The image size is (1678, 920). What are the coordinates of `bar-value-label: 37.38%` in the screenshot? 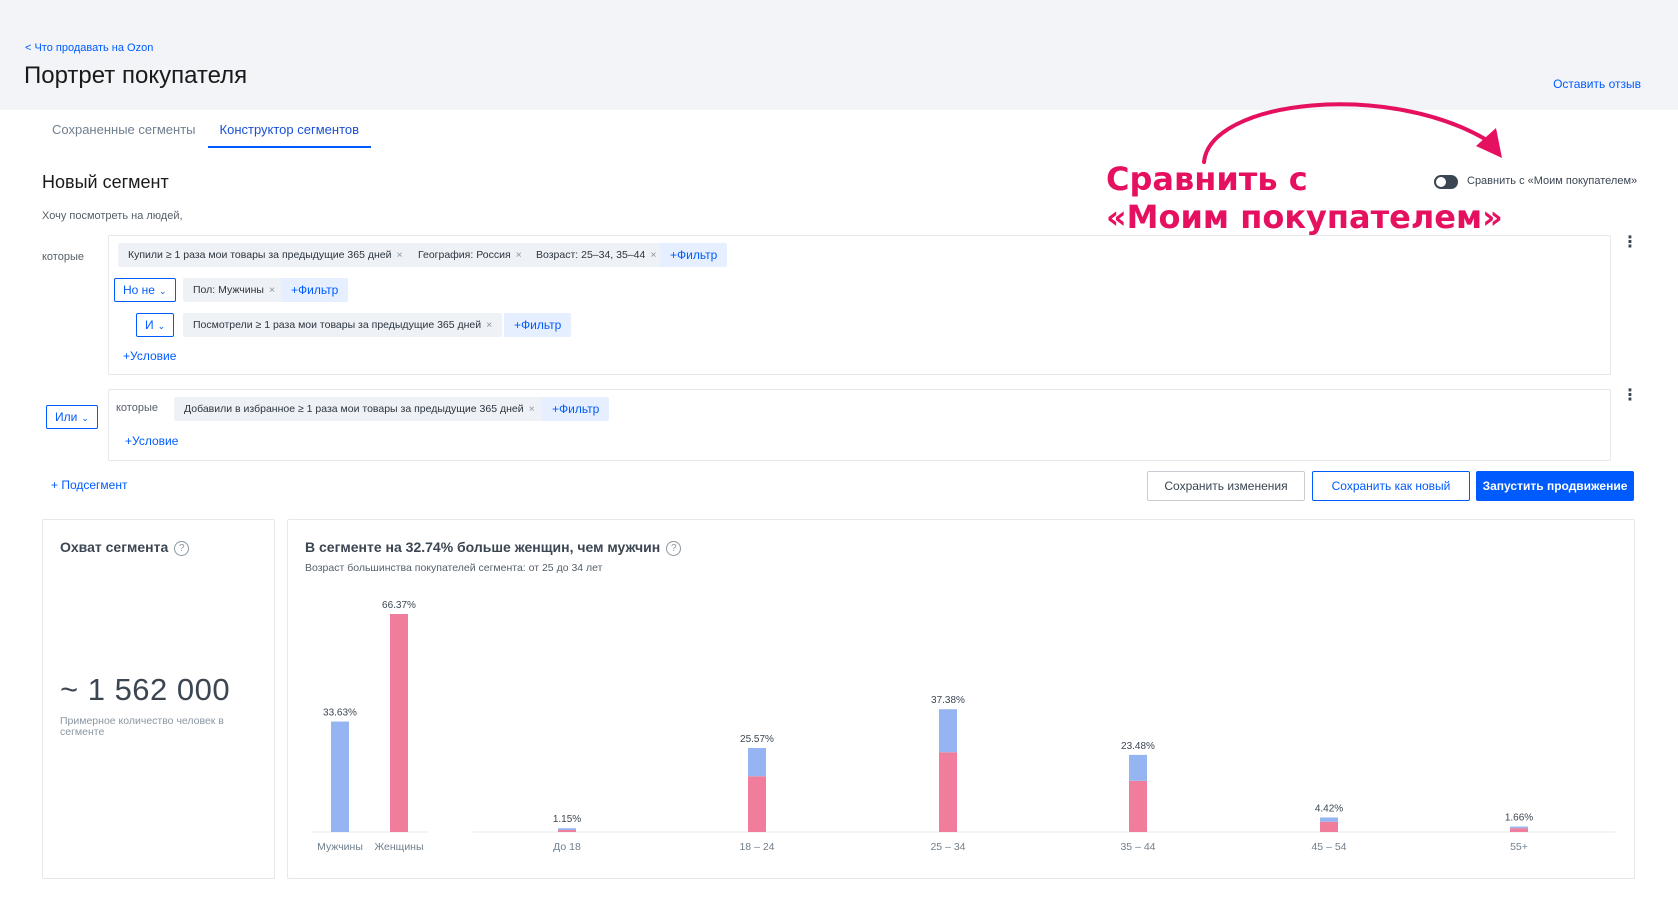 It's located at (948, 700).